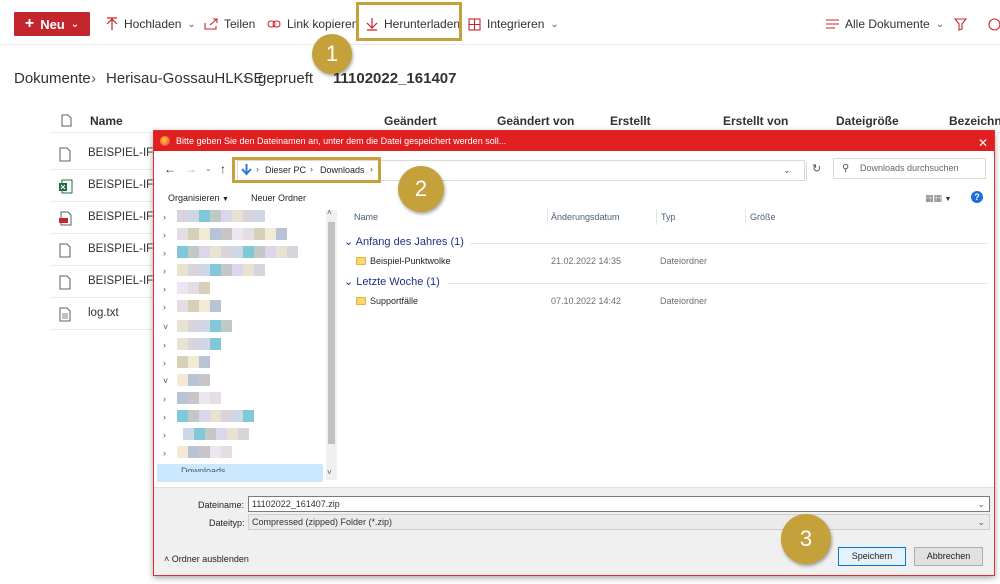  Describe the element at coordinates (994, 24) in the screenshot. I see `info-button` at that location.